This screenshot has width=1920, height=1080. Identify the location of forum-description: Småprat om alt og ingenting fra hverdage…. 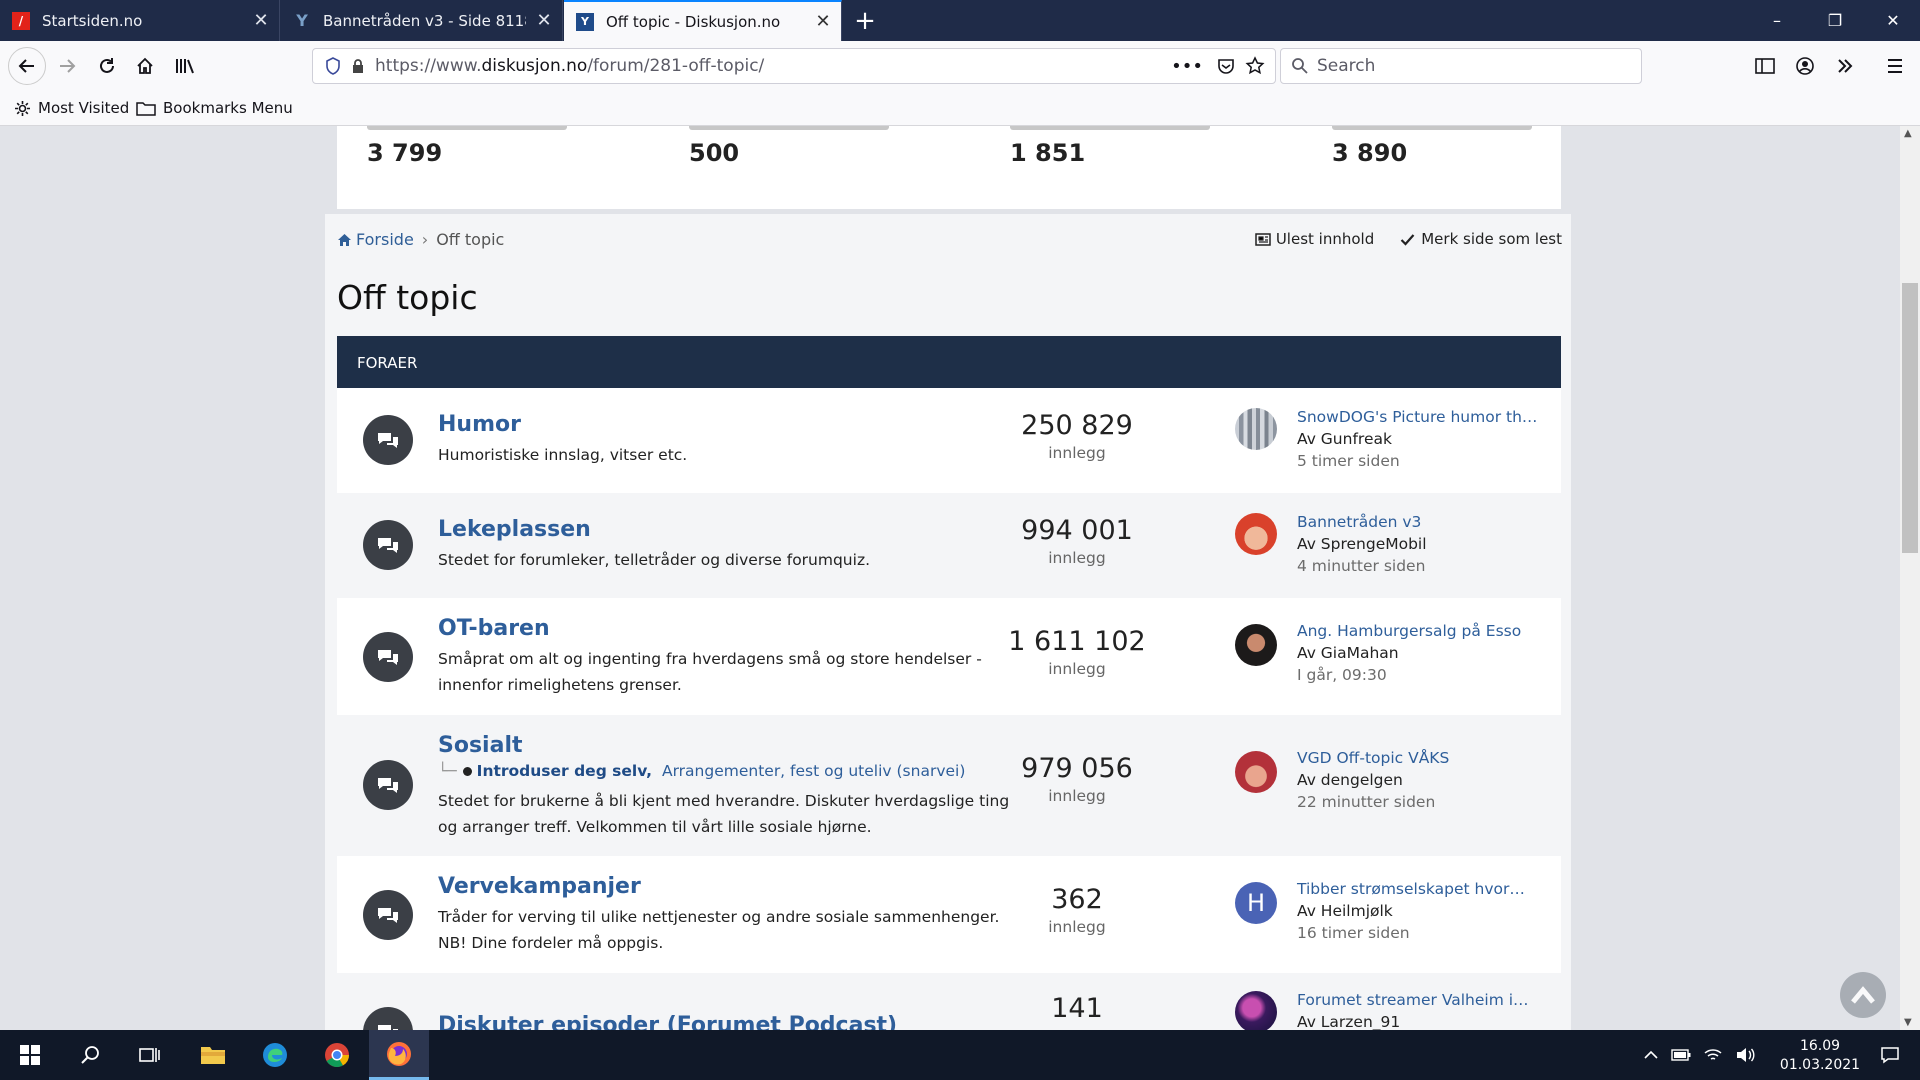
(710, 672).